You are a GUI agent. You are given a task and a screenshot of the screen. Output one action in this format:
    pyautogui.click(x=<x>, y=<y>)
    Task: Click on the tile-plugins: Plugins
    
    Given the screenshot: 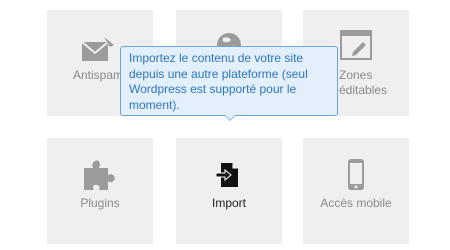 What is the action you would take?
    pyautogui.click(x=100, y=191)
    